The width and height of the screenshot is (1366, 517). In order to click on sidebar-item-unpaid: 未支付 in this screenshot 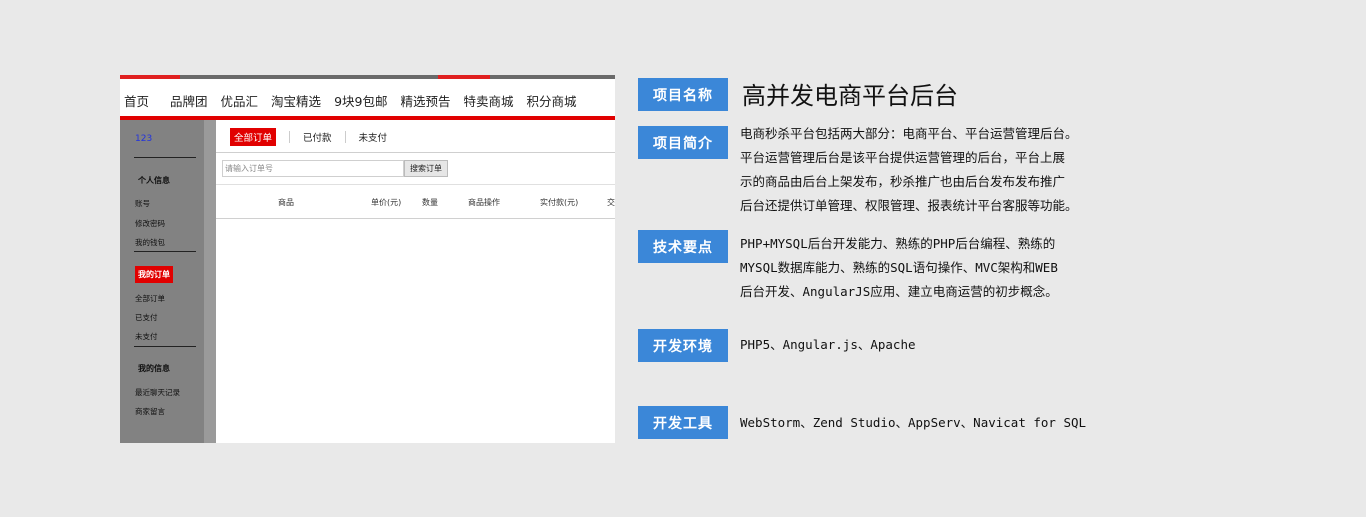, I will do `click(146, 336)`.